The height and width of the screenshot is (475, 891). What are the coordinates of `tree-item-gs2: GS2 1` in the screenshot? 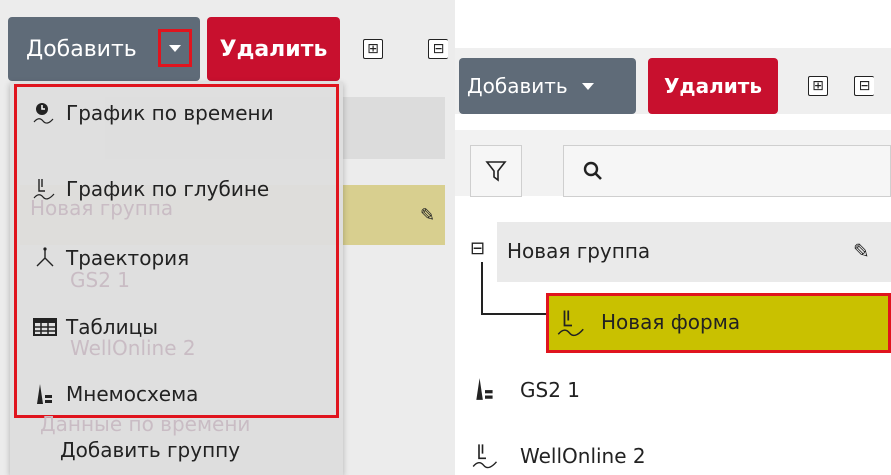 It's located at (681, 390).